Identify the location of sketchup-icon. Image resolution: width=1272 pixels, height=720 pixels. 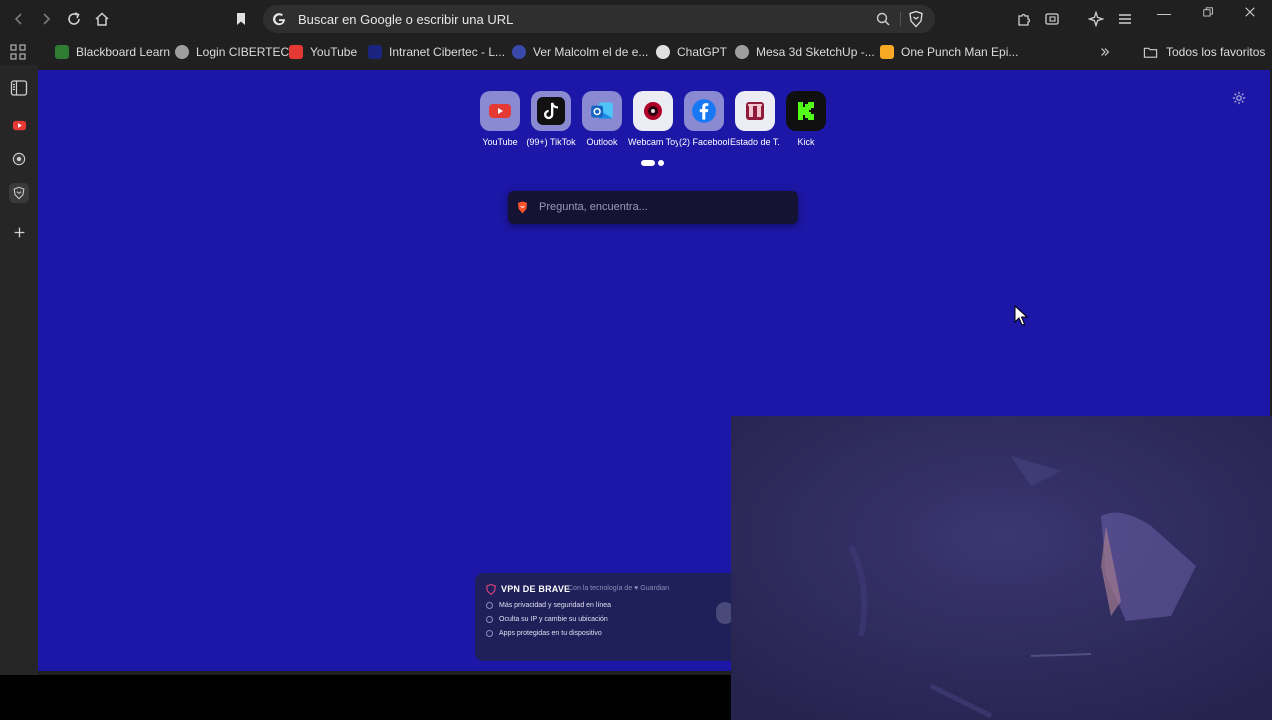
(742, 52).